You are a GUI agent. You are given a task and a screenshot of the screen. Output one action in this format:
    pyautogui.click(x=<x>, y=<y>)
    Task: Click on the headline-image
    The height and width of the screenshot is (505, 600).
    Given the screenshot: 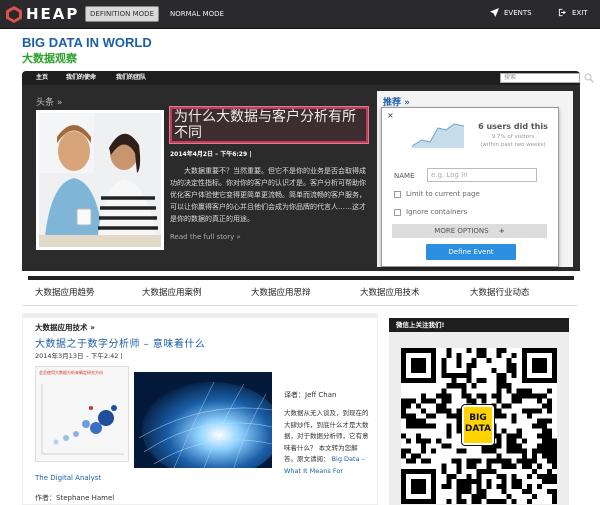 What is the action you would take?
    pyautogui.click(x=100, y=180)
    